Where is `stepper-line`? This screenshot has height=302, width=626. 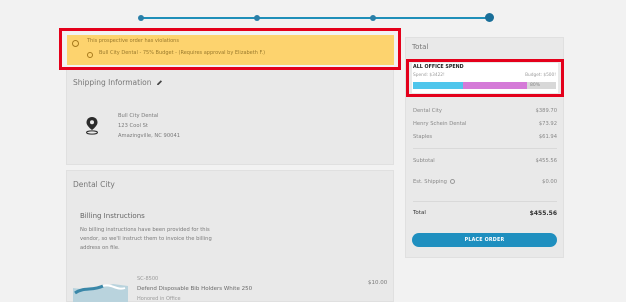 stepper-line is located at coordinates (314, 18).